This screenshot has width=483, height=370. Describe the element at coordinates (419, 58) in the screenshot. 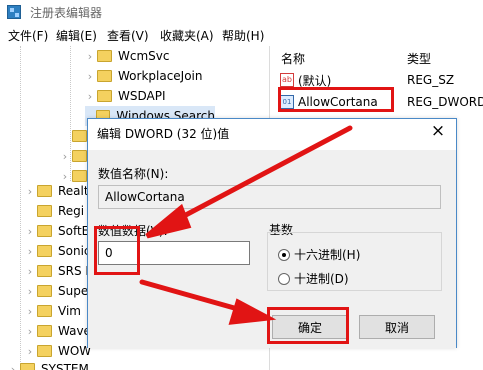

I see `column-header-type: 类型` at that location.